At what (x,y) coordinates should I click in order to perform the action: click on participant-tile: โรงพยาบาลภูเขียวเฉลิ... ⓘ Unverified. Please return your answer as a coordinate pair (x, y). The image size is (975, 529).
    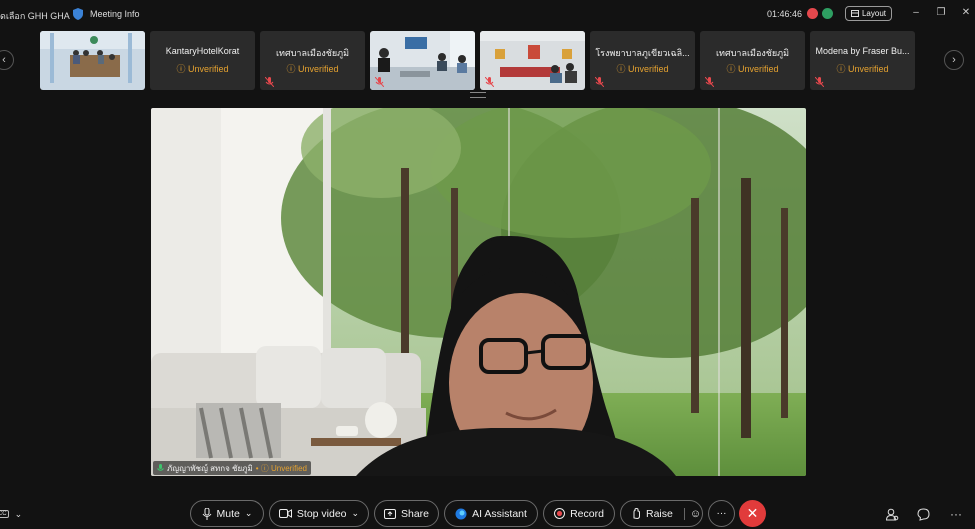
    Looking at the image, I should click on (642, 60).